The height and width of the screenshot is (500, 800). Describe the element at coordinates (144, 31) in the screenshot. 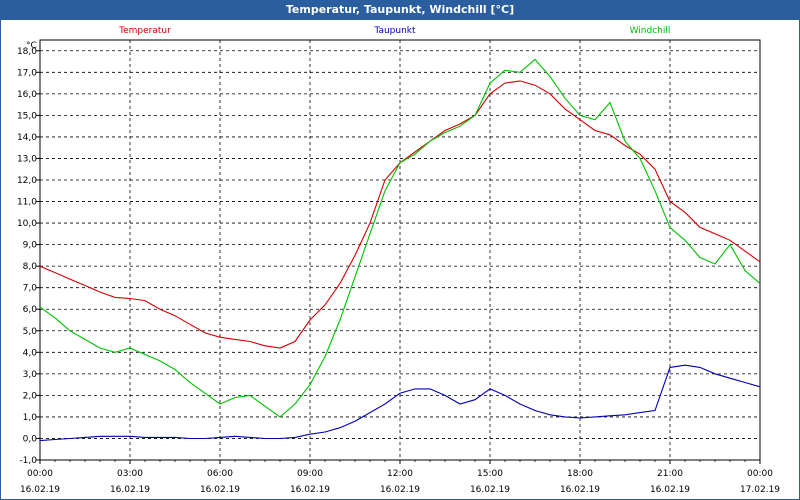

I see `legend-item-temperatur: Temperatur` at that location.